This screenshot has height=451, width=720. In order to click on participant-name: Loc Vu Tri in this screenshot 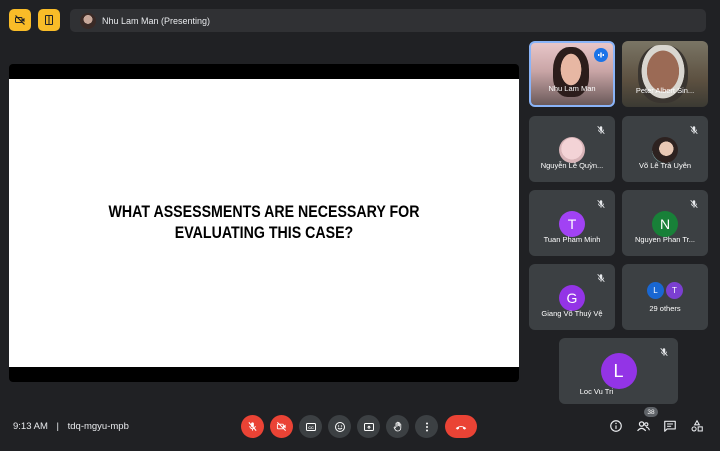, I will do `click(596, 391)`.